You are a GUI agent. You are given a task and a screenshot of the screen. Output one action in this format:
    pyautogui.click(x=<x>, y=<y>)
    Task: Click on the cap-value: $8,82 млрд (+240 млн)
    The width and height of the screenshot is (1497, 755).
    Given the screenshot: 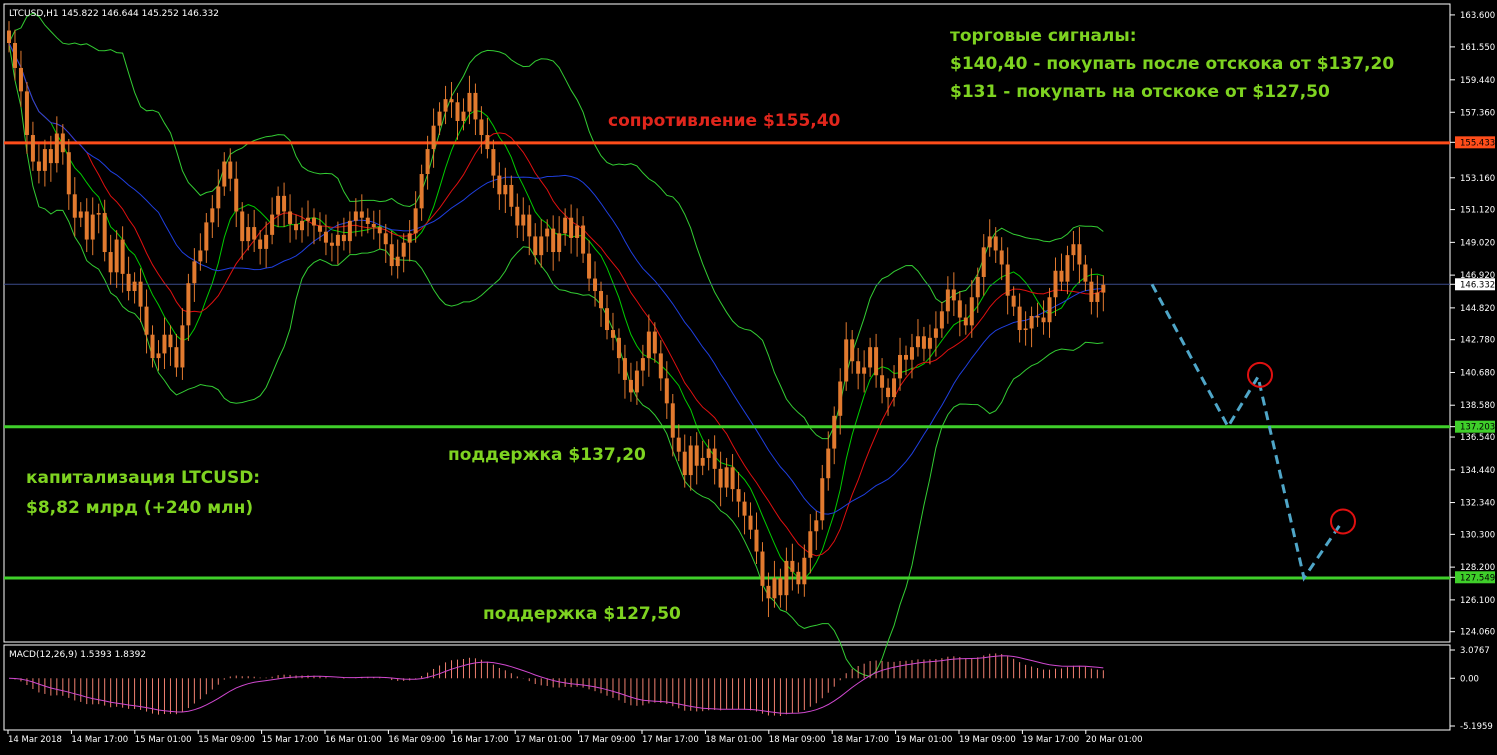 What is the action you would take?
    pyautogui.click(x=139, y=508)
    